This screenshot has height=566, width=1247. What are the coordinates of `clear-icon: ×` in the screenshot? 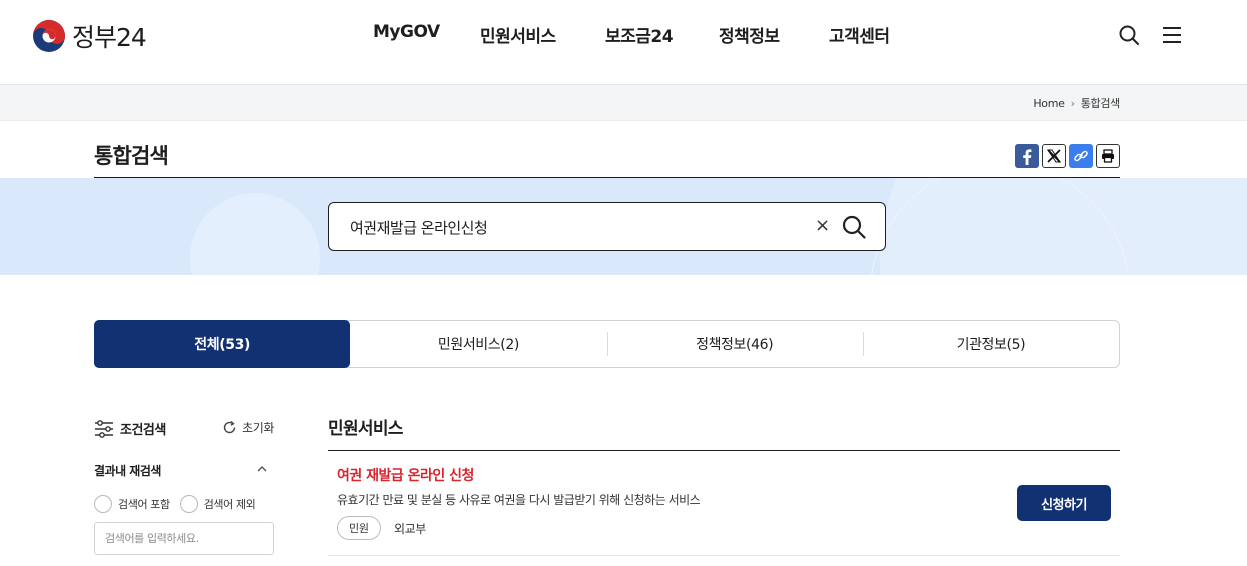 It's located at (822, 226).